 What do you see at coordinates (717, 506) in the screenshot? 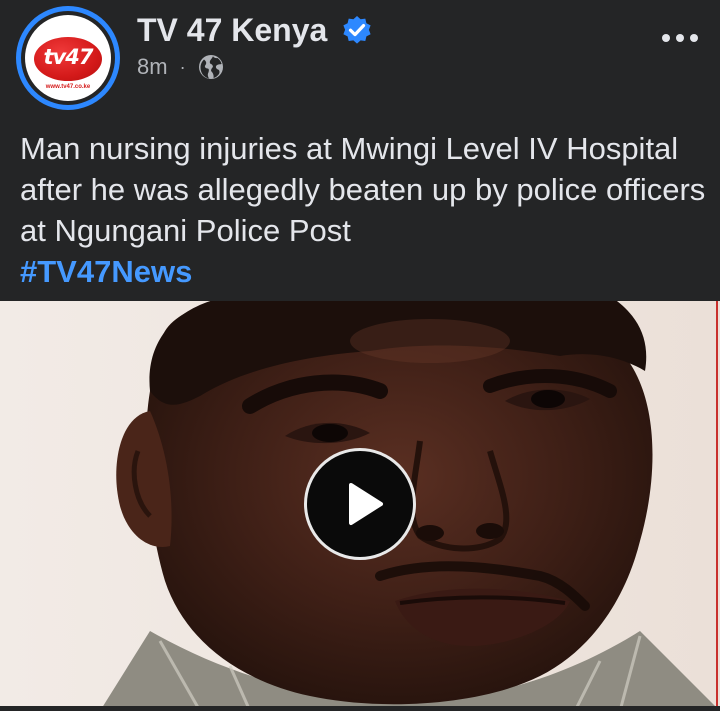
I see `media-edge` at bounding box center [717, 506].